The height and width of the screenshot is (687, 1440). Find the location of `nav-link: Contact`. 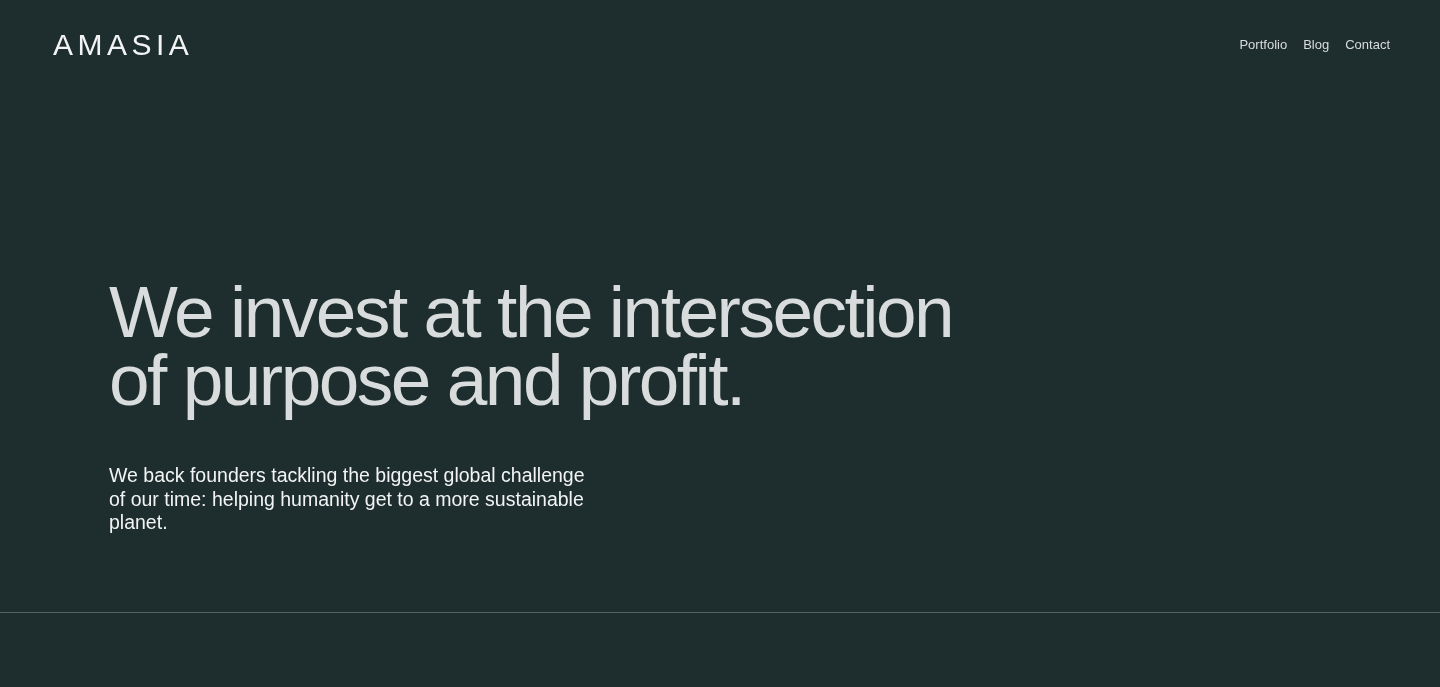

nav-link: Contact is located at coordinates (1367, 45).